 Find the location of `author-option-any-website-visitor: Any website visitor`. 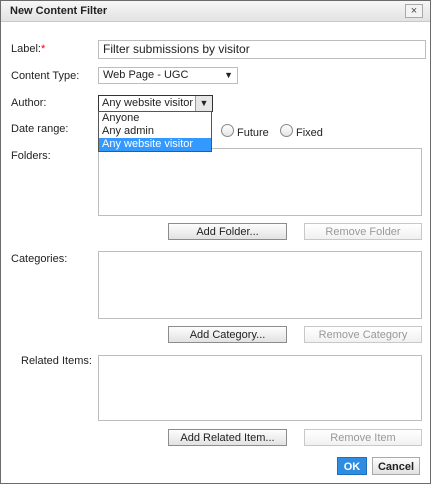

author-option-any-website-visitor: Any website visitor is located at coordinates (155, 144).